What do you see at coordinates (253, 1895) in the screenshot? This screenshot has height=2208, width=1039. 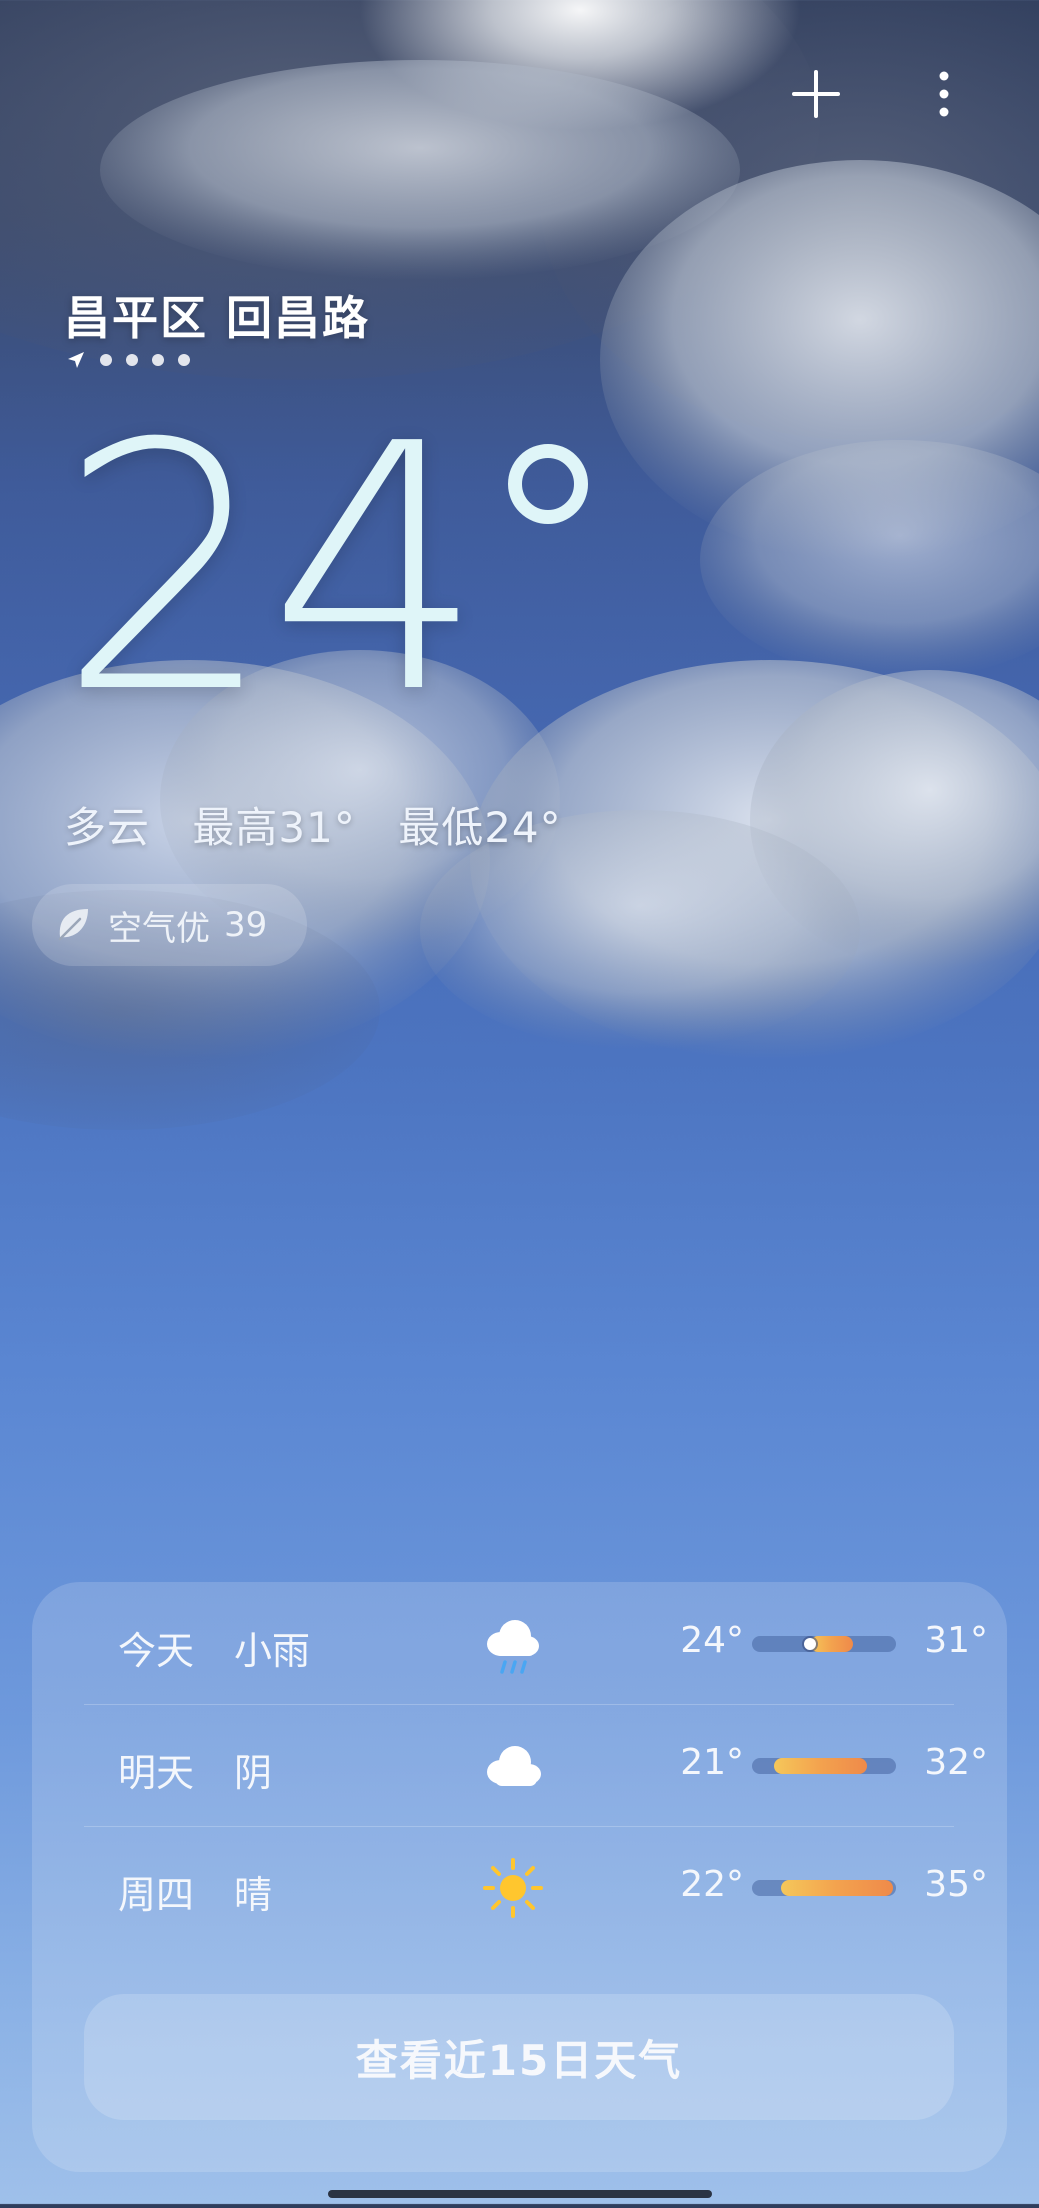 I see `forecast-condition: 晴` at bounding box center [253, 1895].